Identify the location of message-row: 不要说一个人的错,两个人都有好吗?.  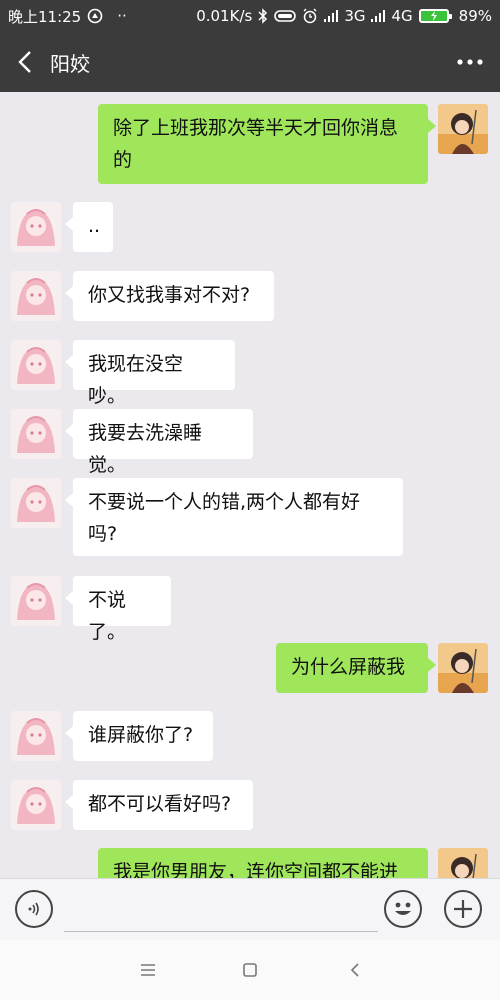
(250, 518).